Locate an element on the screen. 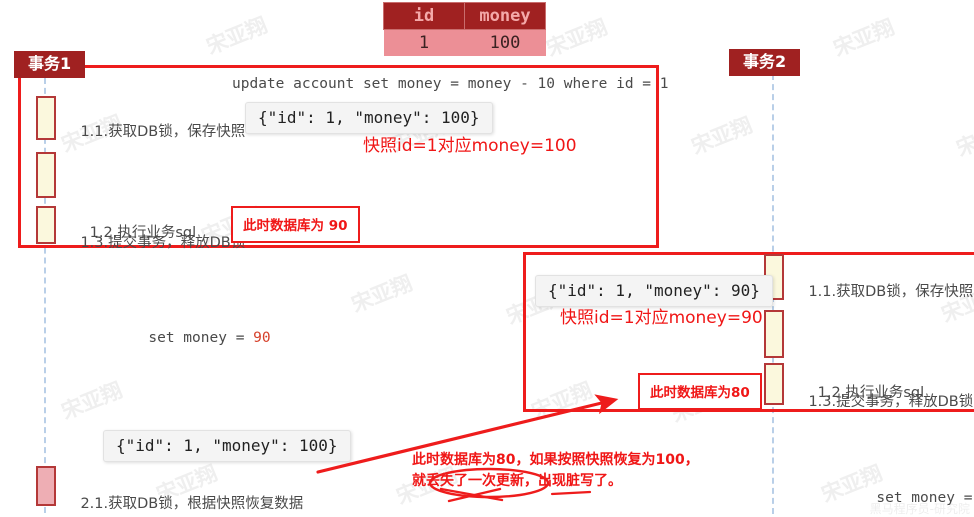 Image resolution: width=974 pixels, height=517 pixels. txn2-step-1-num: 1.1. is located at coordinates (822, 292).